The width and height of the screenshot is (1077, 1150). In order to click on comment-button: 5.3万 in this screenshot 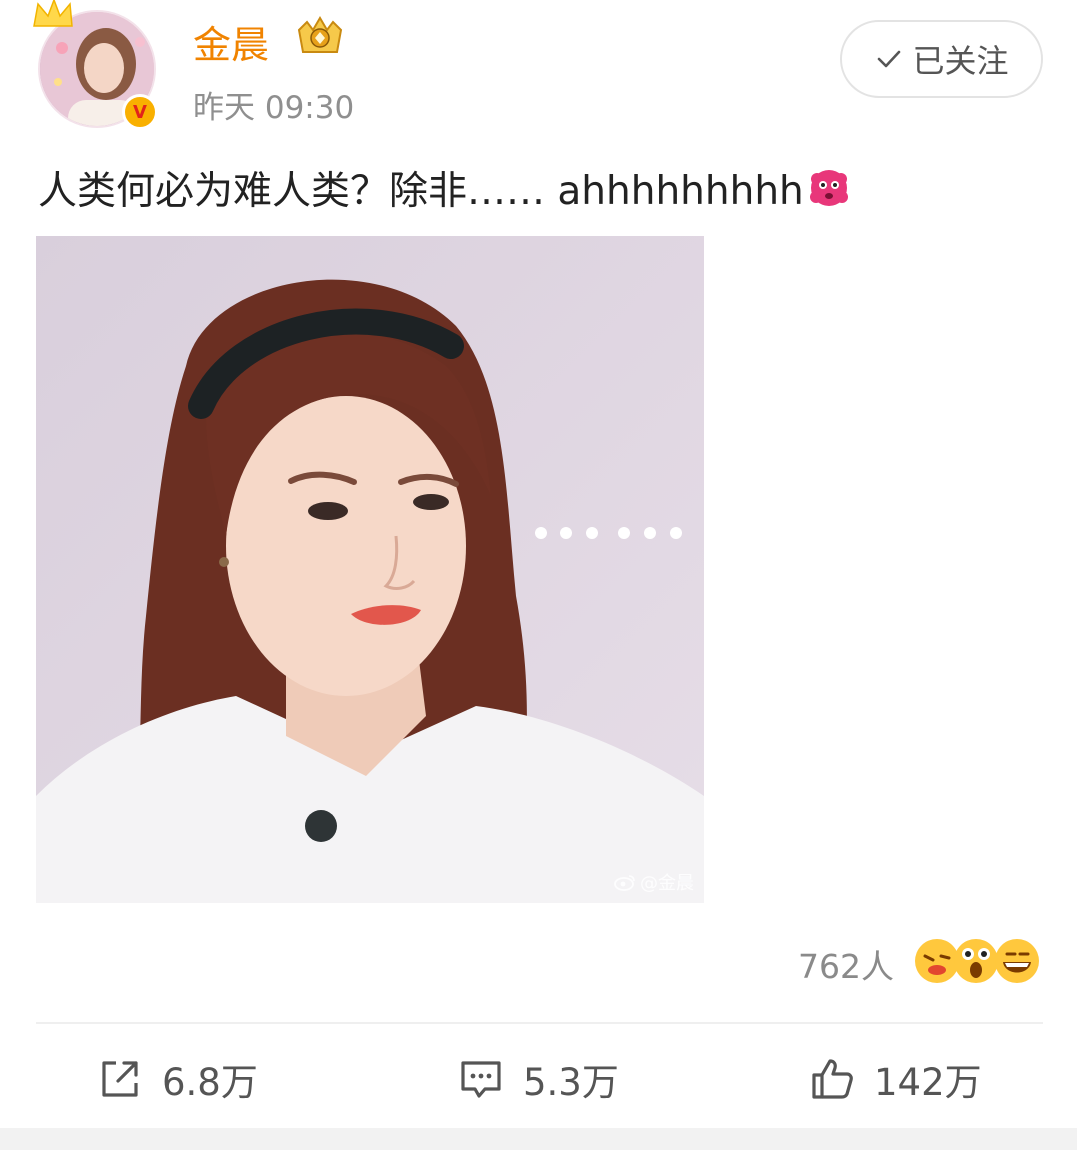, I will do `click(538, 1079)`.